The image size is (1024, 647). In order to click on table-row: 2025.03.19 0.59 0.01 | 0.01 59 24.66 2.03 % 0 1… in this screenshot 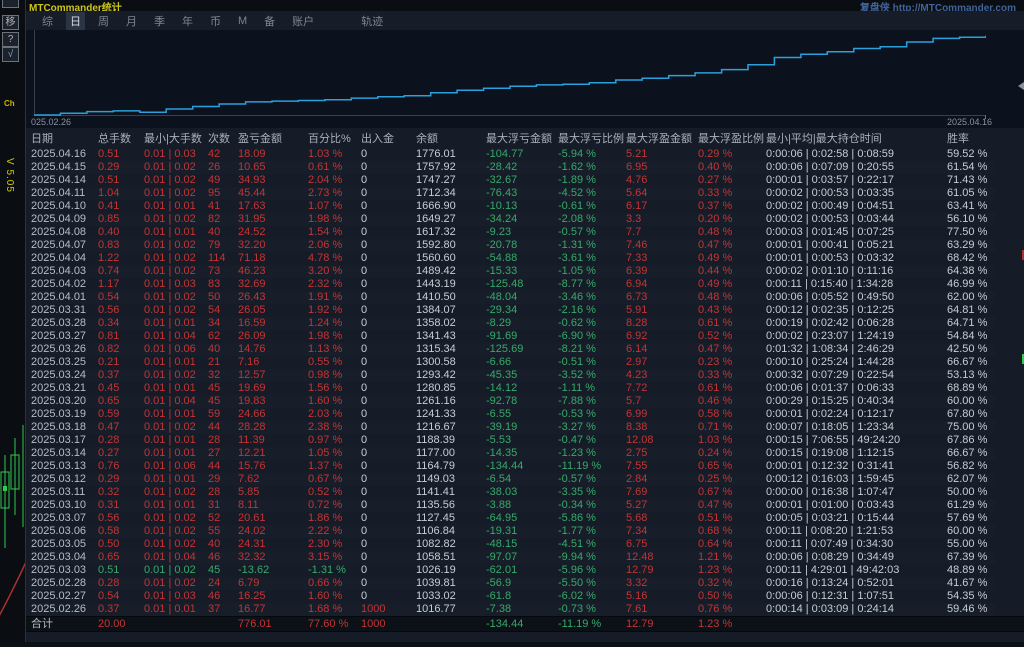, I will do `click(513, 414)`.